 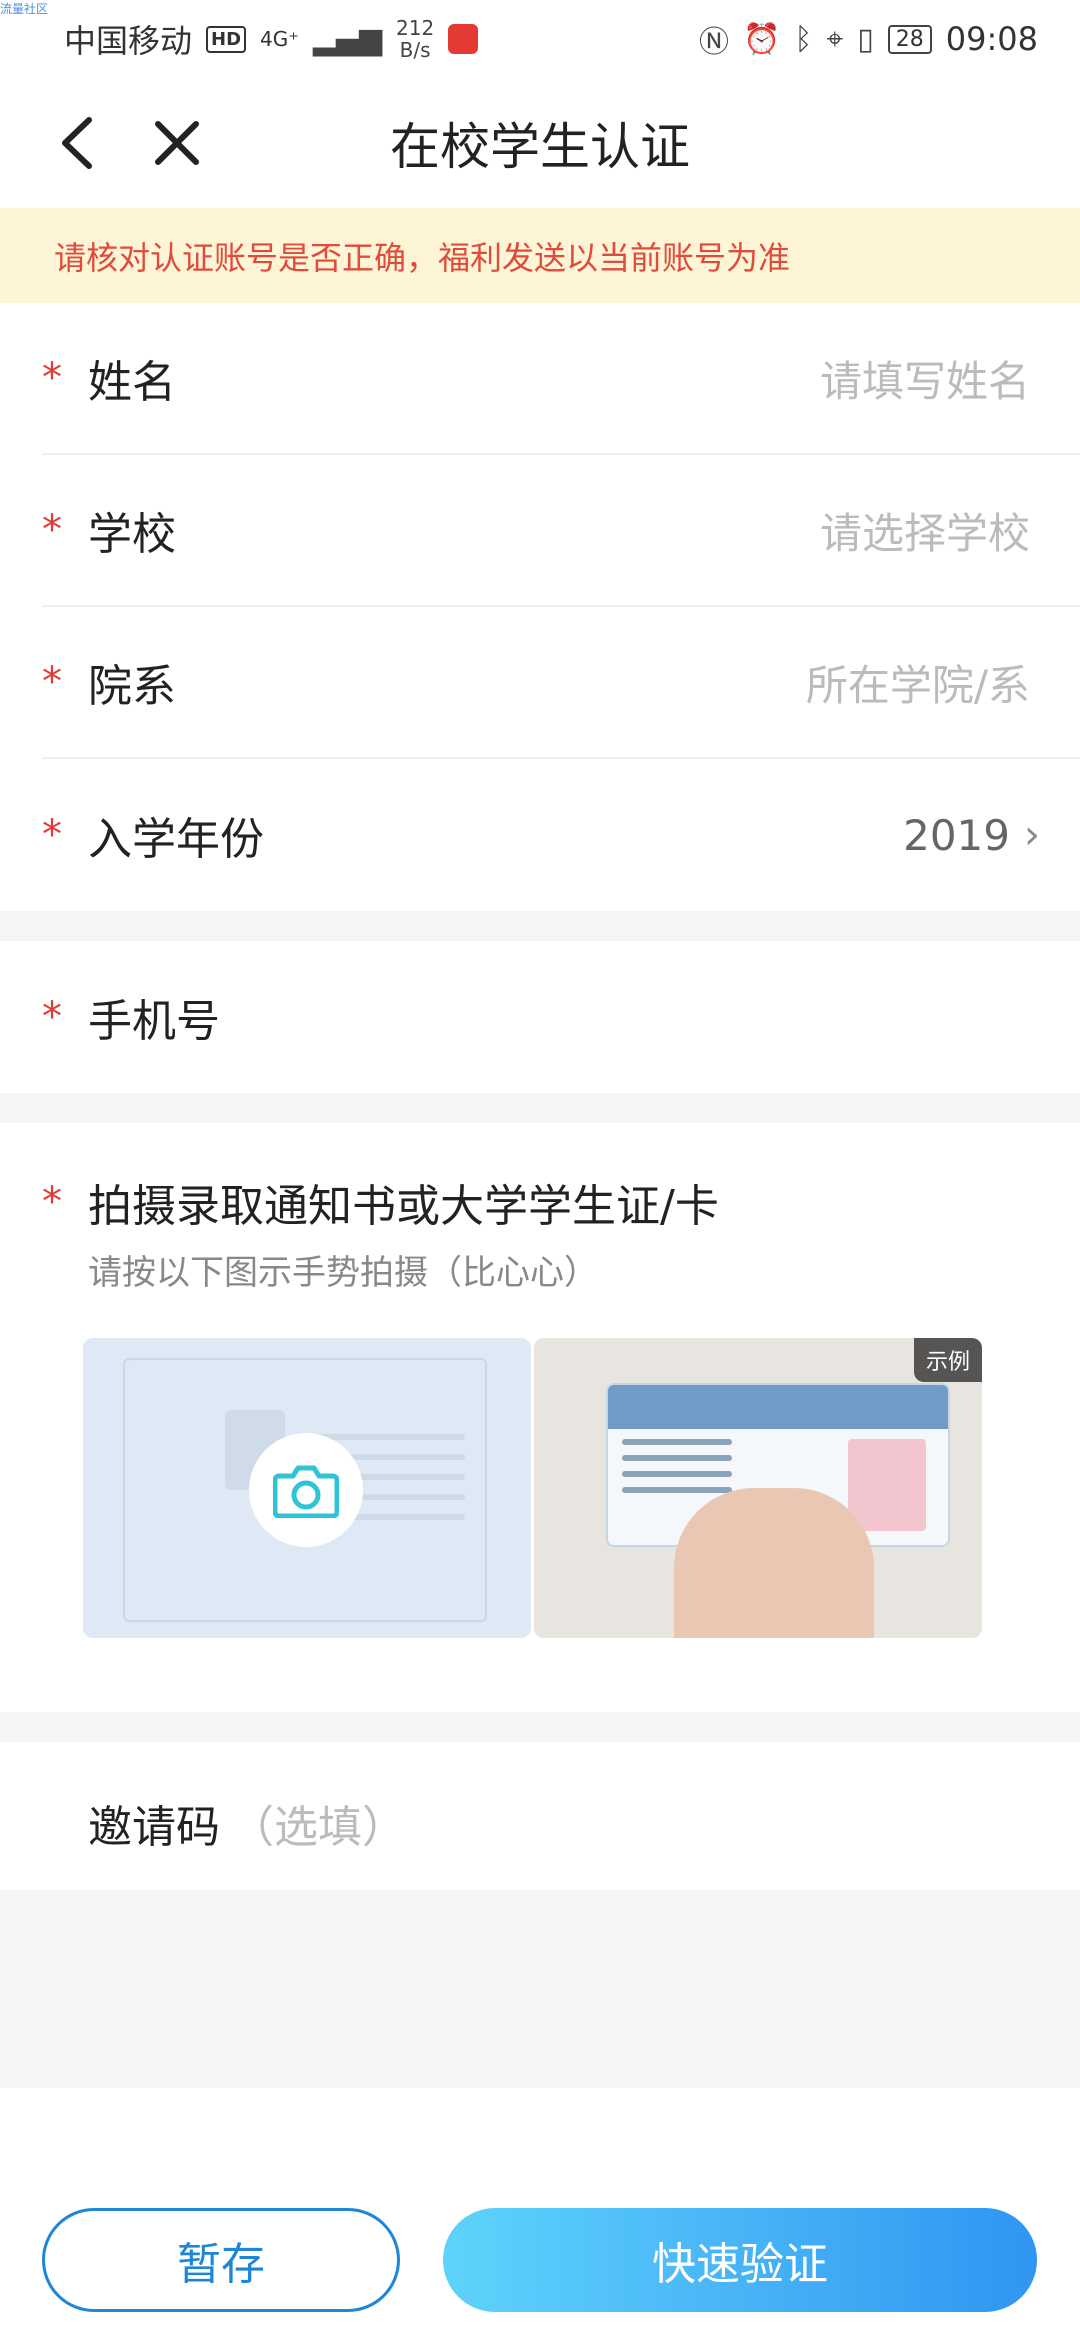 What do you see at coordinates (318, 1827) in the screenshot?
I see `invite-hint: （选填）` at bounding box center [318, 1827].